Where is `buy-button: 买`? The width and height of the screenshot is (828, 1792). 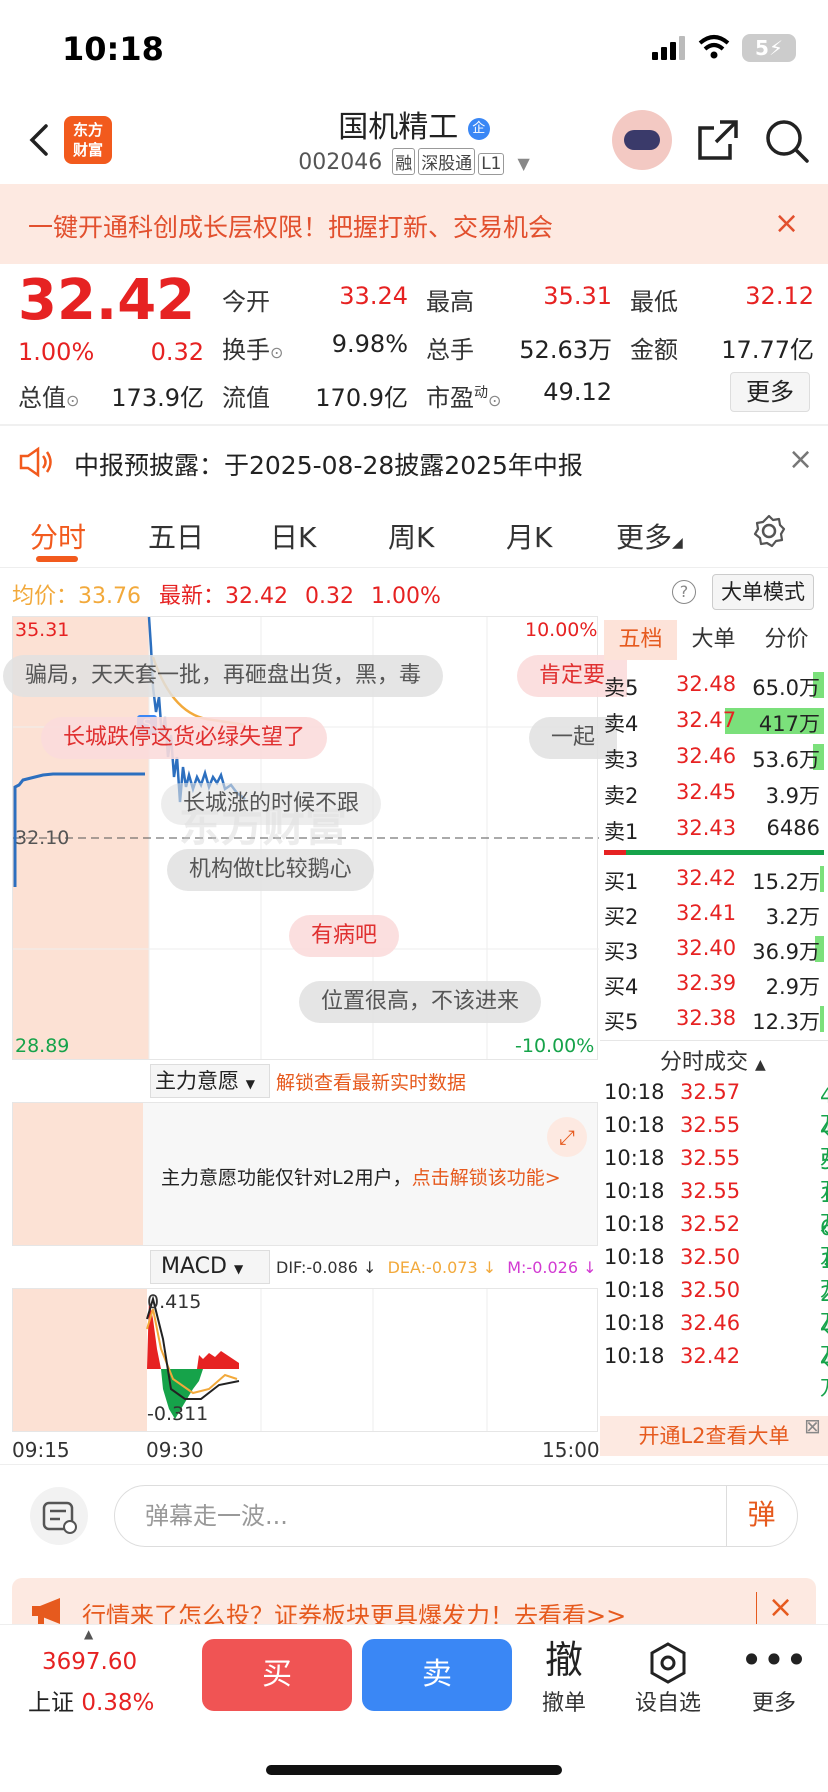 buy-button: 买 is located at coordinates (277, 1675).